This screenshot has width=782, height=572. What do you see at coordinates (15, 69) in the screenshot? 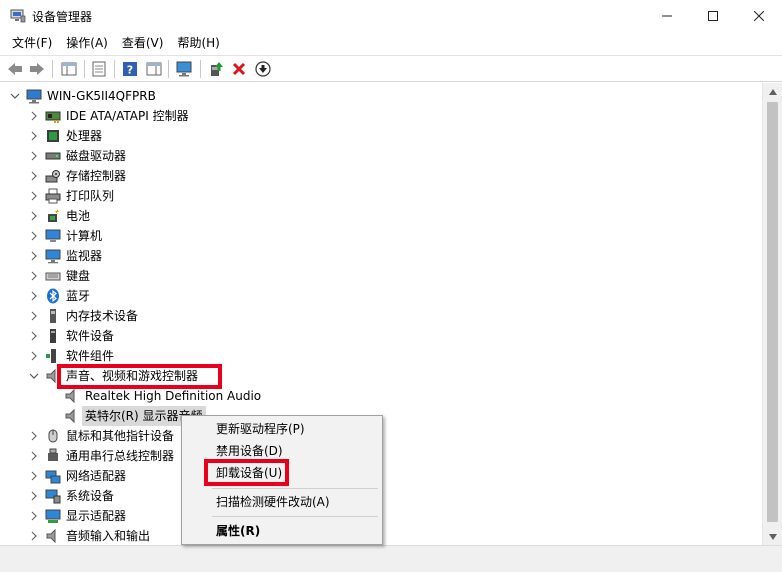
I see `back-arrow-icon` at bounding box center [15, 69].